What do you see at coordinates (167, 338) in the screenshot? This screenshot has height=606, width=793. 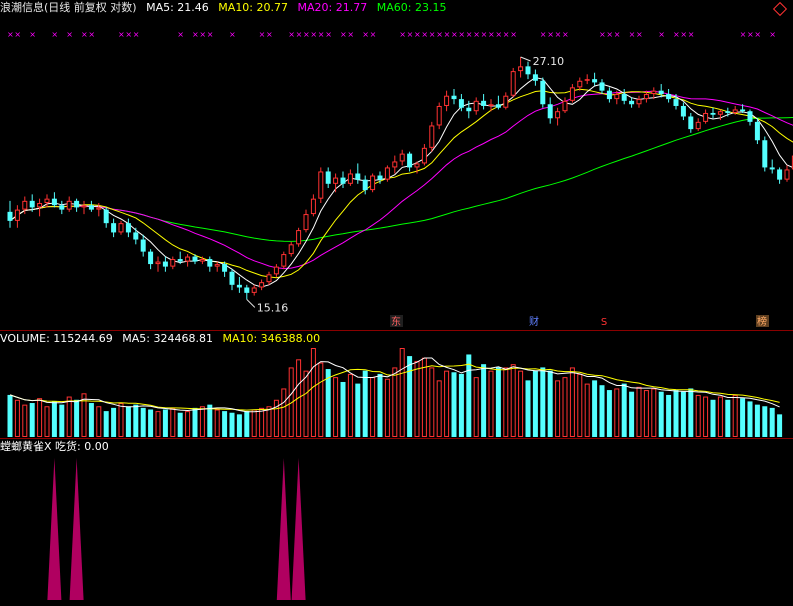 I see `volume-ma5-legend: MA5: 324468.81` at bounding box center [167, 338].